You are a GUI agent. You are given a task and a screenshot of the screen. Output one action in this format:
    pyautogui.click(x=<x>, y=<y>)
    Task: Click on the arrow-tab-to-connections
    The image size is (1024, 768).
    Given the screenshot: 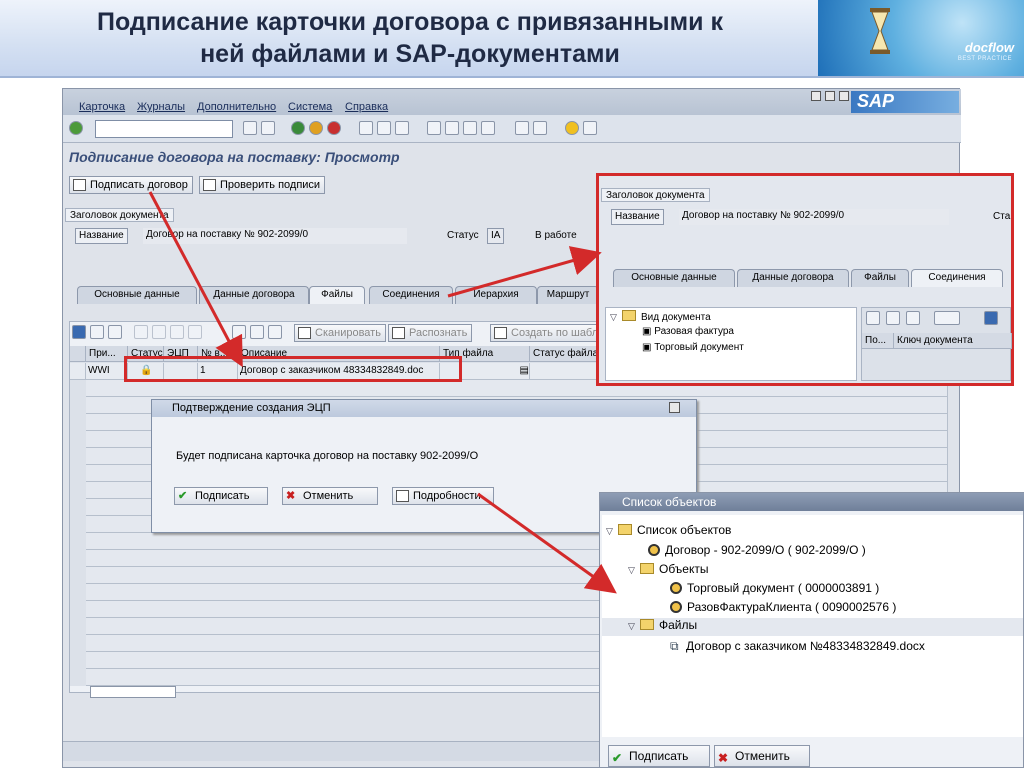 What is the action you would take?
    pyautogui.click(x=524, y=272)
    